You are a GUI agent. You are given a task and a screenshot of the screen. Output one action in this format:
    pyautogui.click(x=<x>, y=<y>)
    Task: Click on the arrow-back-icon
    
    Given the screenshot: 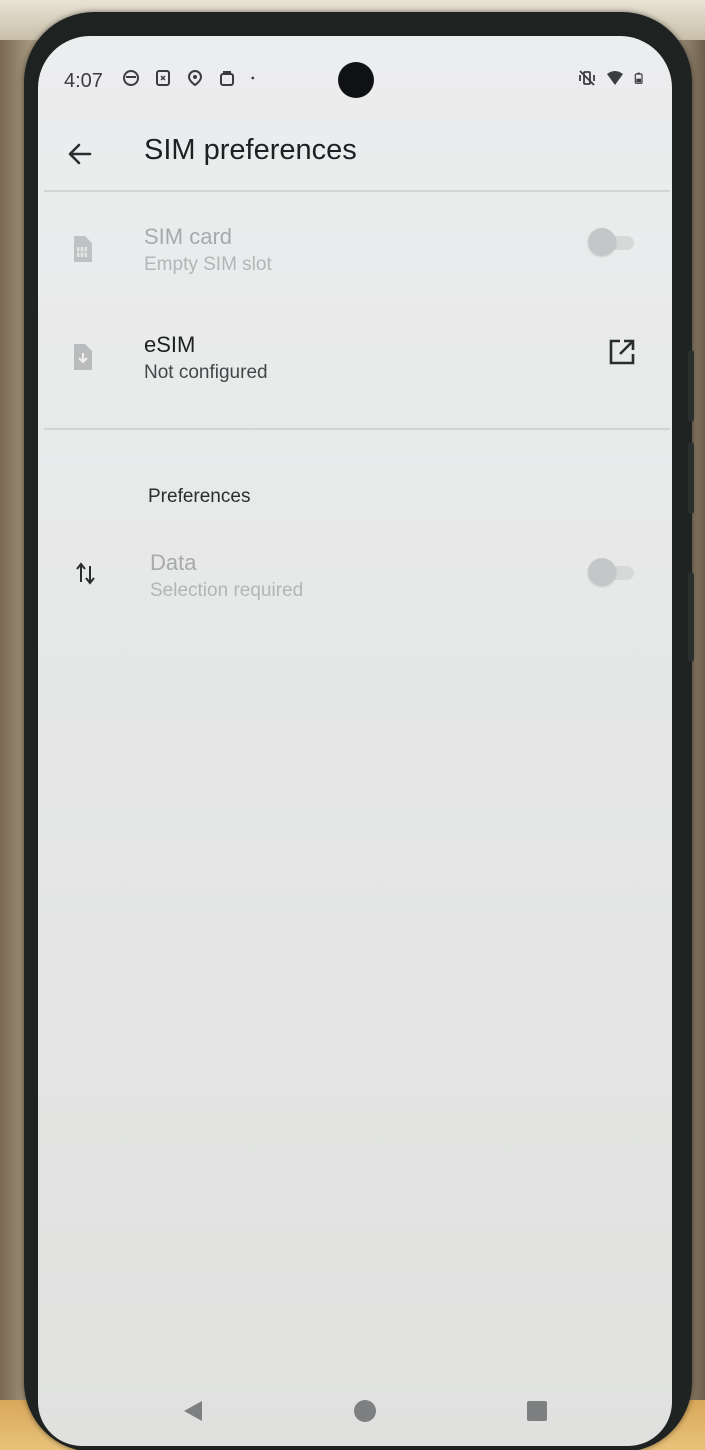 What is the action you would take?
    pyautogui.click(x=80, y=154)
    